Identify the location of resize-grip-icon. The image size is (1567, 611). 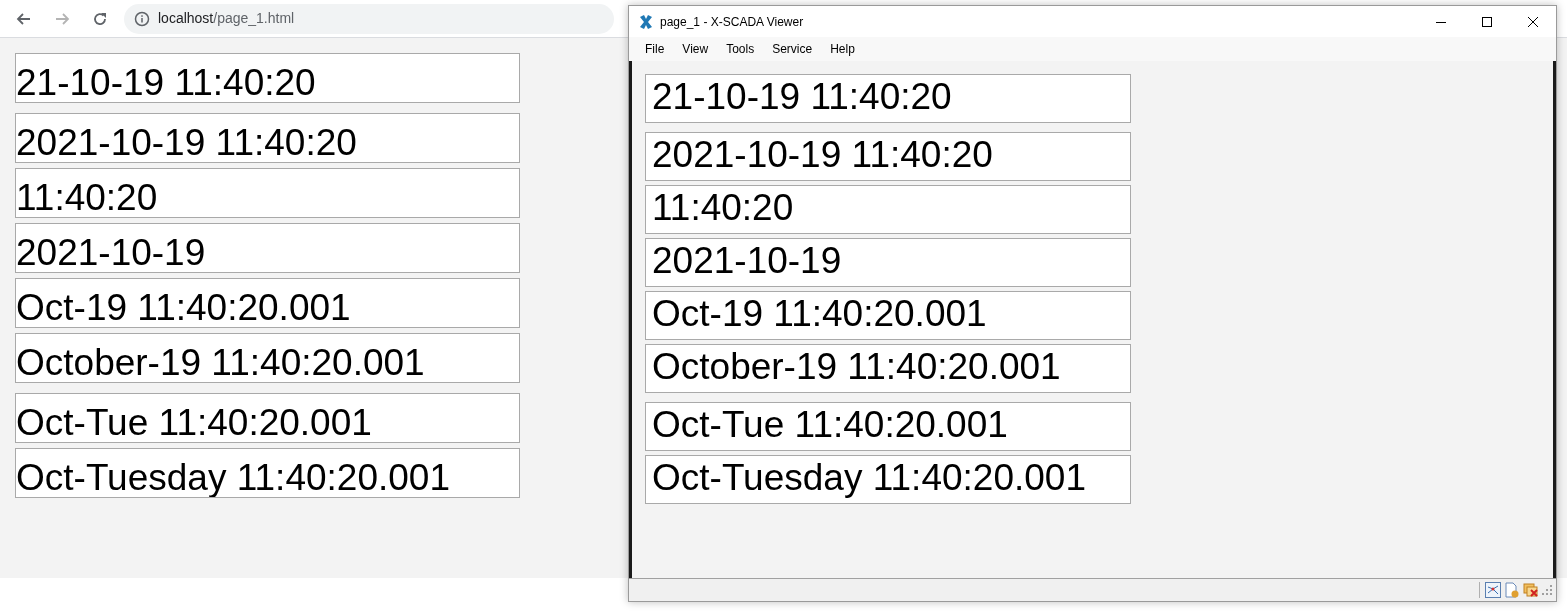
(1547, 590).